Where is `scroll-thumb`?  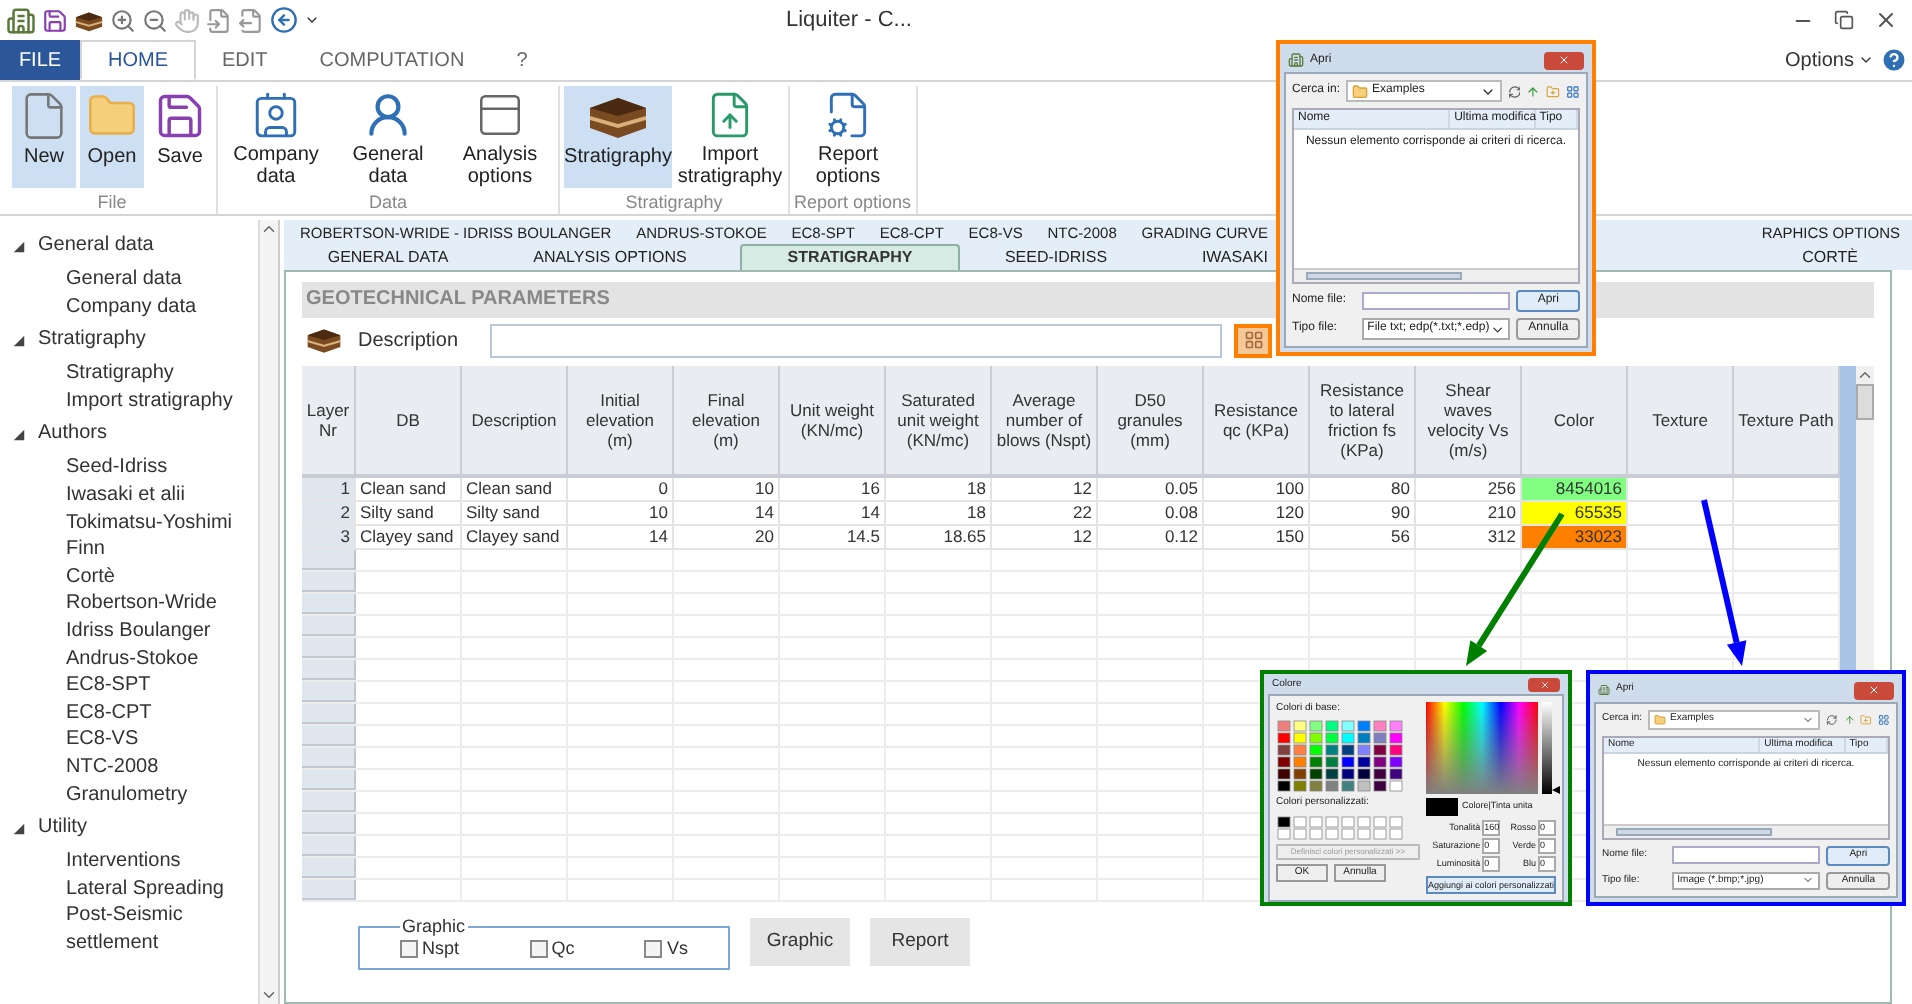 scroll-thumb is located at coordinates (1865, 402).